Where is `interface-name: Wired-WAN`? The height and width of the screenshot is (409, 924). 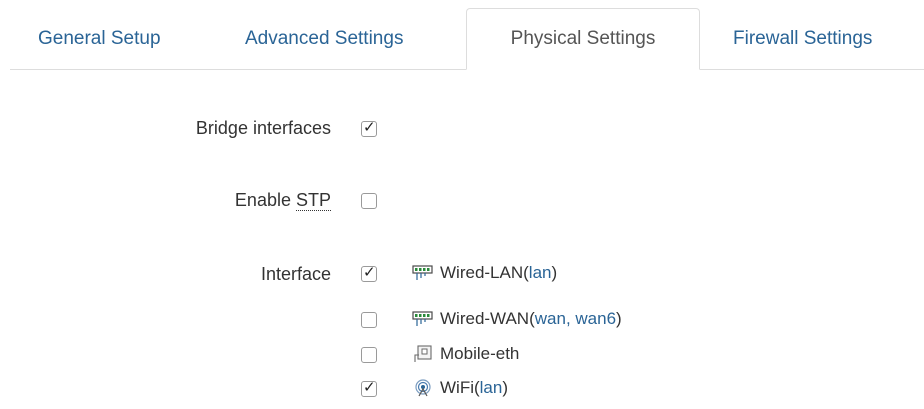 interface-name: Wired-WAN is located at coordinates (485, 318).